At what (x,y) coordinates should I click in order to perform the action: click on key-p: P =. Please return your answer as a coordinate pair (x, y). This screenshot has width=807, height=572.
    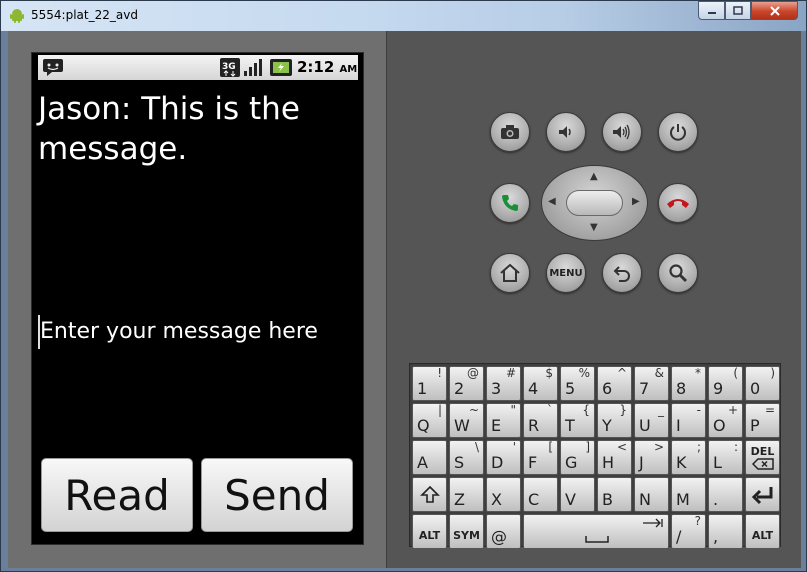
    Looking at the image, I should click on (762, 420).